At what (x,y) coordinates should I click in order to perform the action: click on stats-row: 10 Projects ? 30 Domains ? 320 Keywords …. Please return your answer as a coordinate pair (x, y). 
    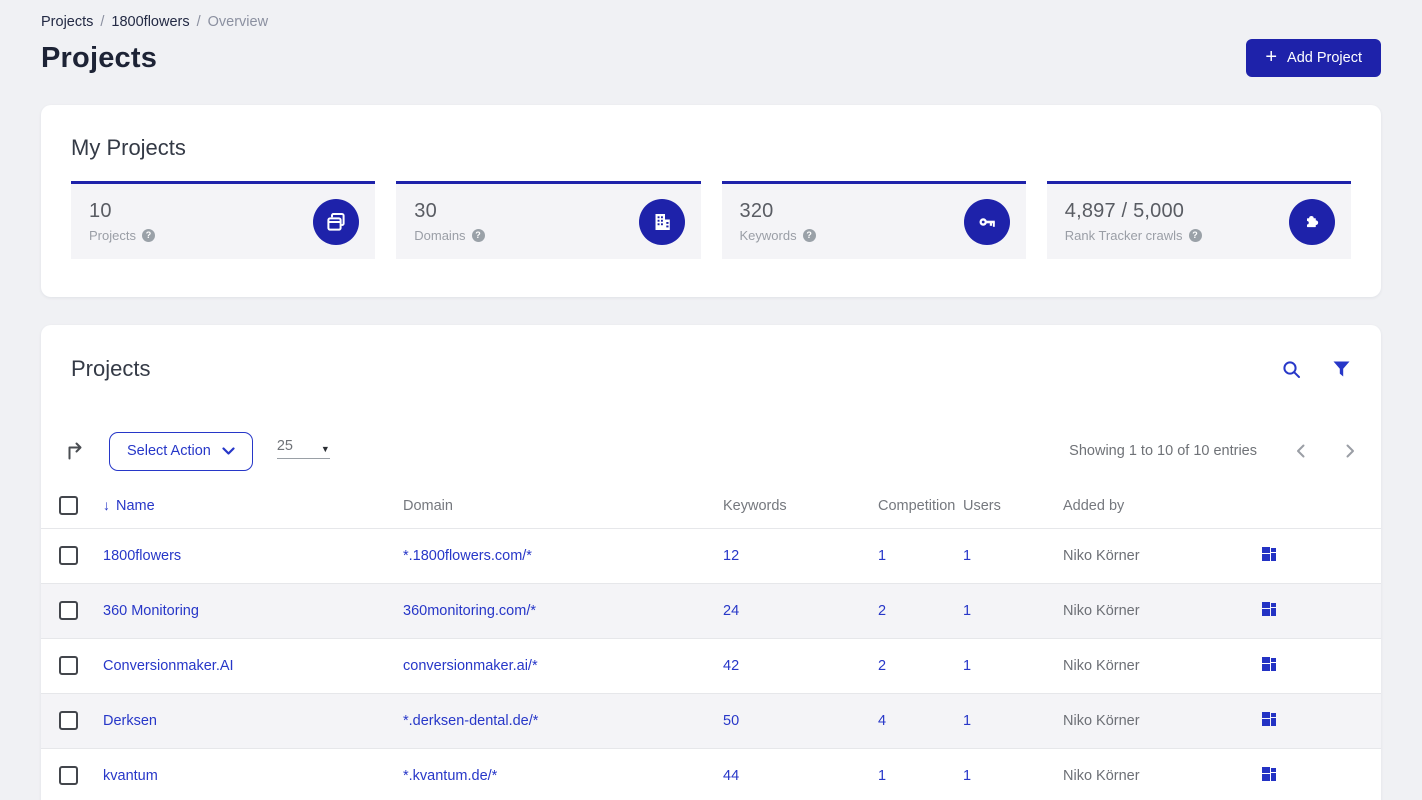
    Looking at the image, I should click on (711, 220).